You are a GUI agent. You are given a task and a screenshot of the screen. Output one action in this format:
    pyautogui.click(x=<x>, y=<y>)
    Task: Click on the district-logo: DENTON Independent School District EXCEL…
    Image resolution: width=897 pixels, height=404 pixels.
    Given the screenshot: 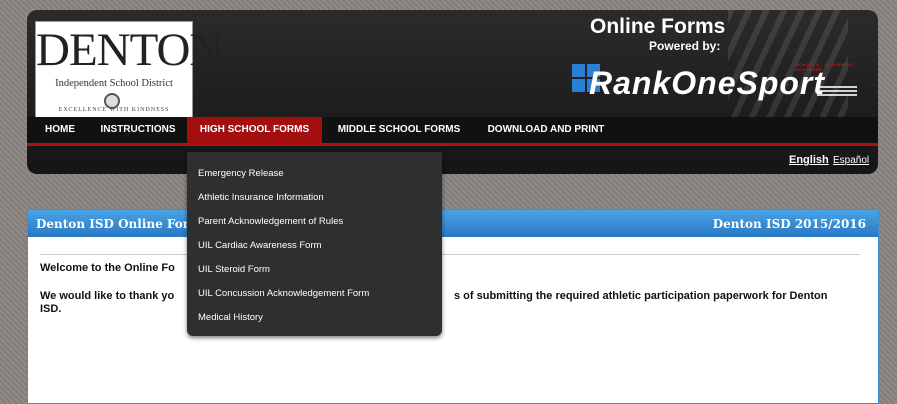 What is the action you would take?
    pyautogui.click(x=129, y=70)
    